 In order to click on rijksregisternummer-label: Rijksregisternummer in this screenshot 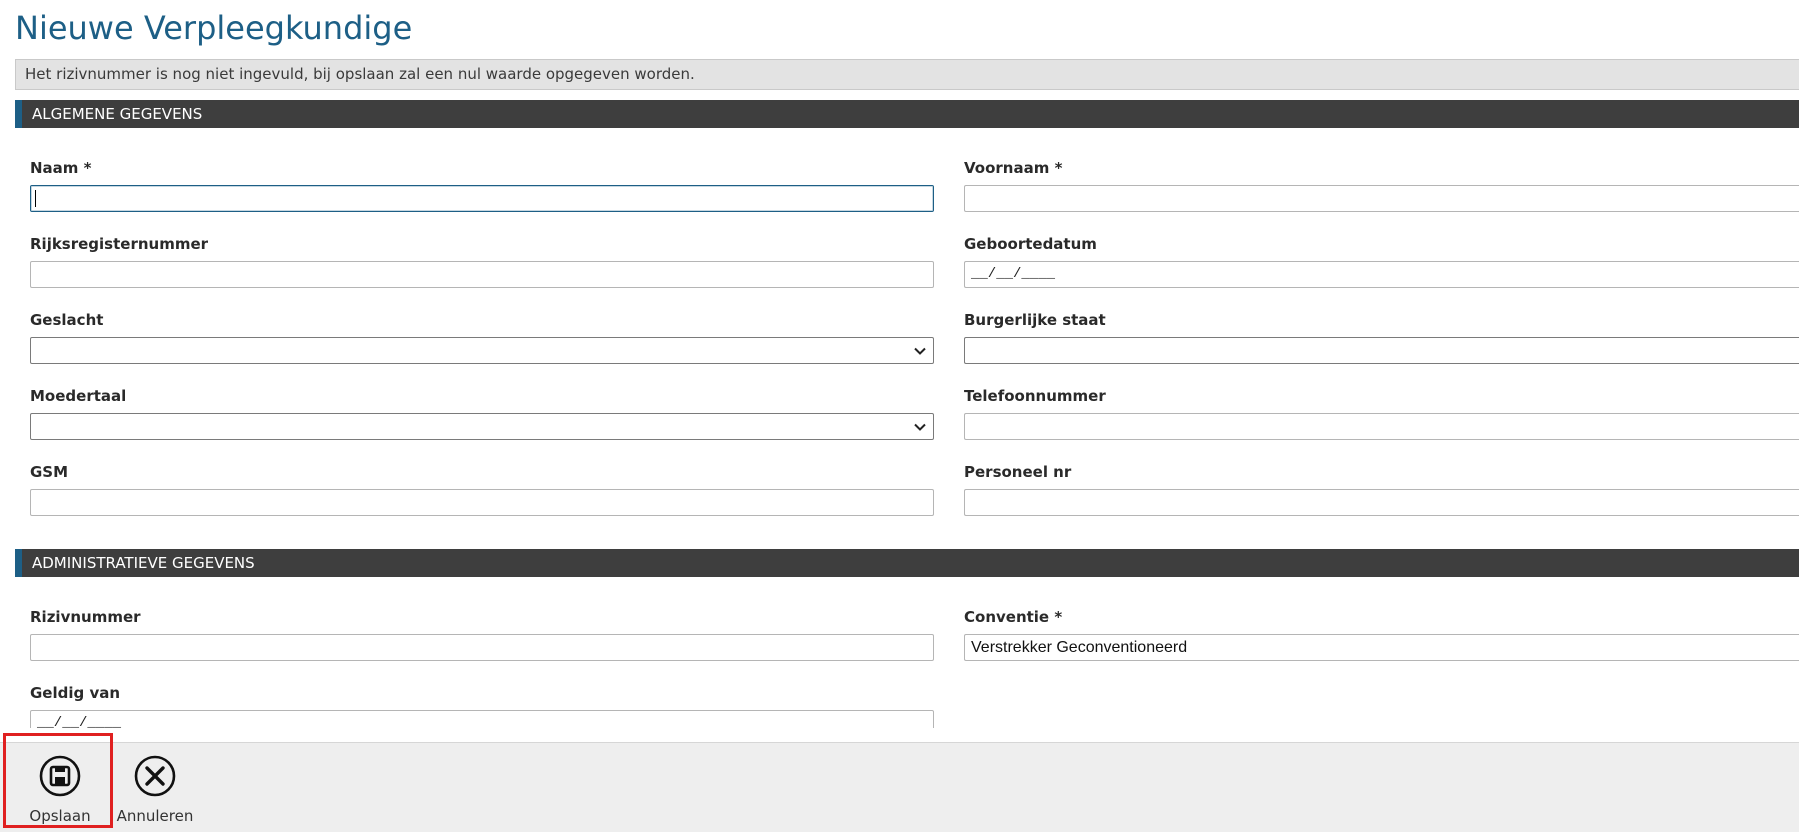, I will do `click(119, 244)`.